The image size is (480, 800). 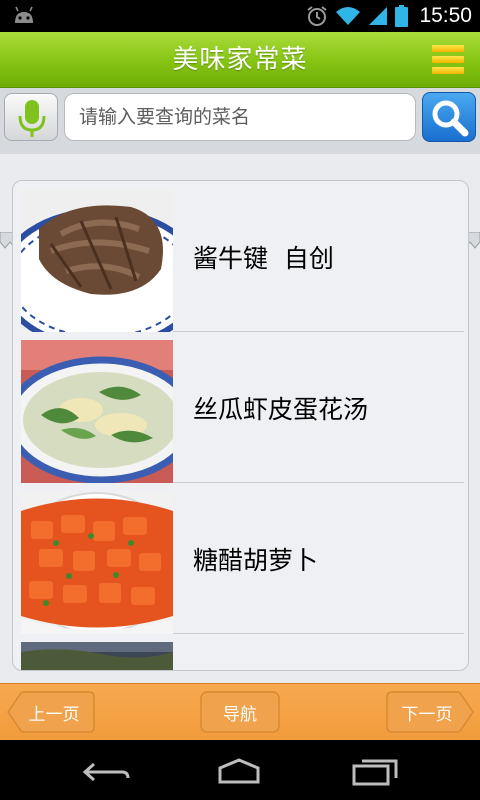 I want to click on search-icon, so click(x=450, y=118).